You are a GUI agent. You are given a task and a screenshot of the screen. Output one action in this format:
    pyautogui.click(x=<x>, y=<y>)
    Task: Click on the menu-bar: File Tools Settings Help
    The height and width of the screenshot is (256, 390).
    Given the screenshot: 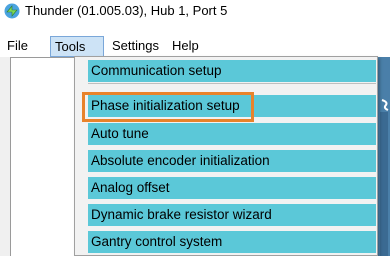 What is the action you would take?
    pyautogui.click(x=195, y=46)
    